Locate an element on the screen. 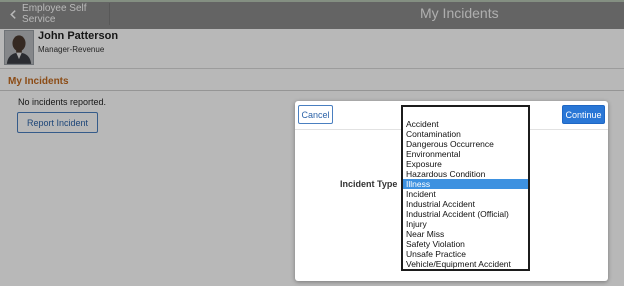 This screenshot has width=624, height=286. dropdown-option: Industrial Accident is located at coordinates (465, 204).